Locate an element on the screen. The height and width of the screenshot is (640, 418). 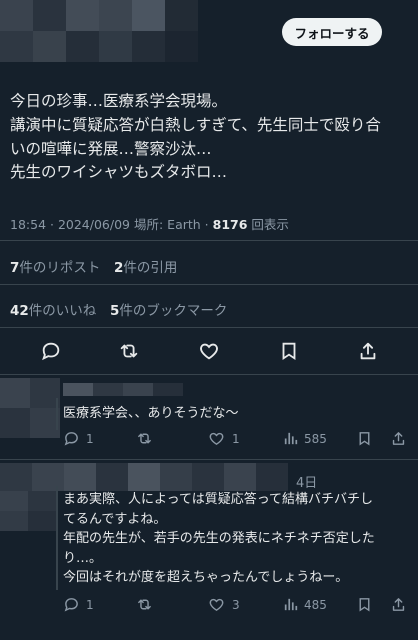
likes-count: 42 is located at coordinates (19, 311).